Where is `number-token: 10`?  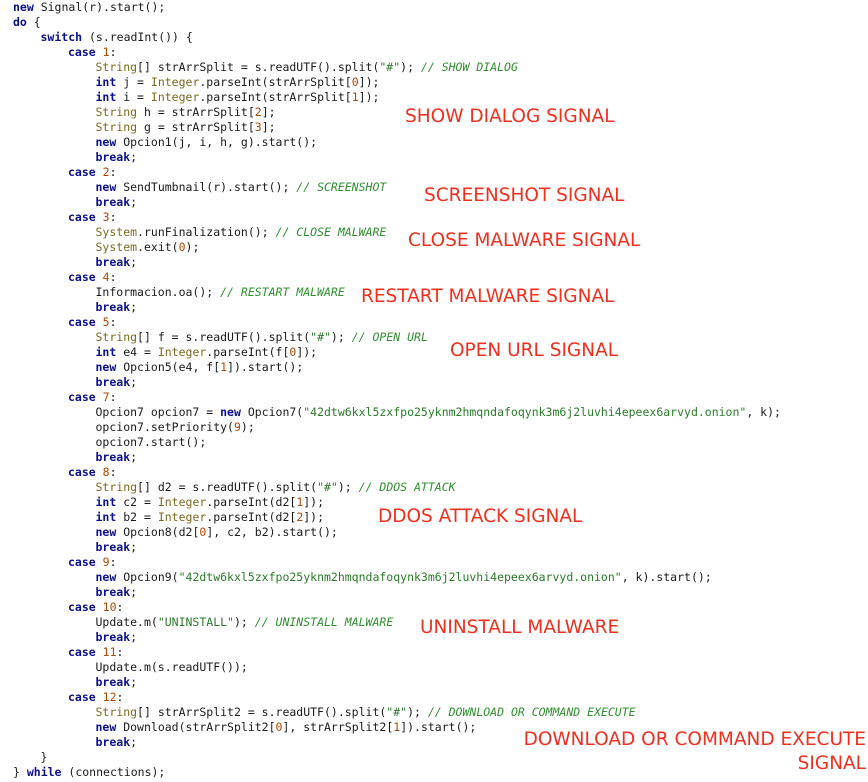
number-token: 10 is located at coordinates (109, 607).